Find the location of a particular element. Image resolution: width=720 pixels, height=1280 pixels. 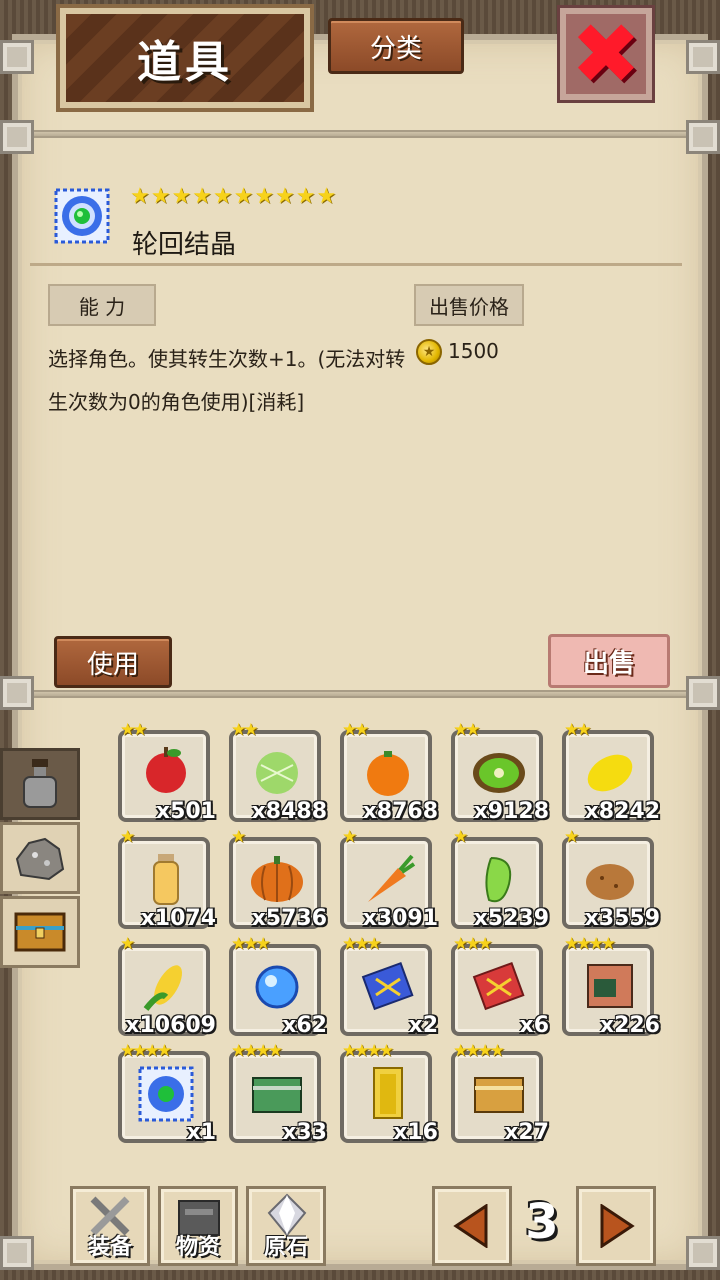

pepper-icon is located at coordinates (499, 879).